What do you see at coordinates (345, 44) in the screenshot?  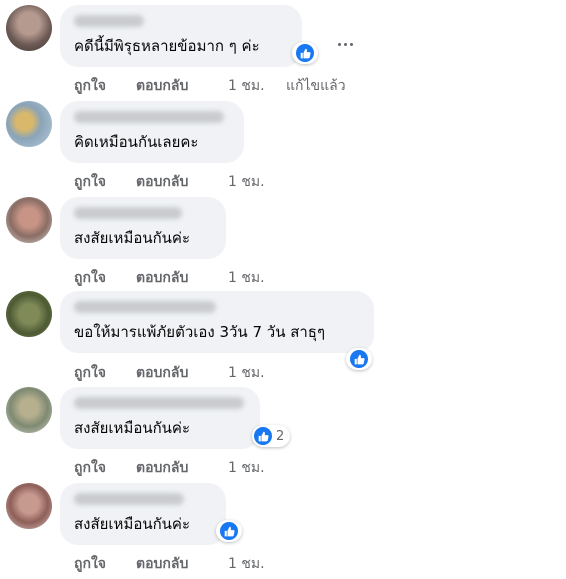 I see `more-options-button` at bounding box center [345, 44].